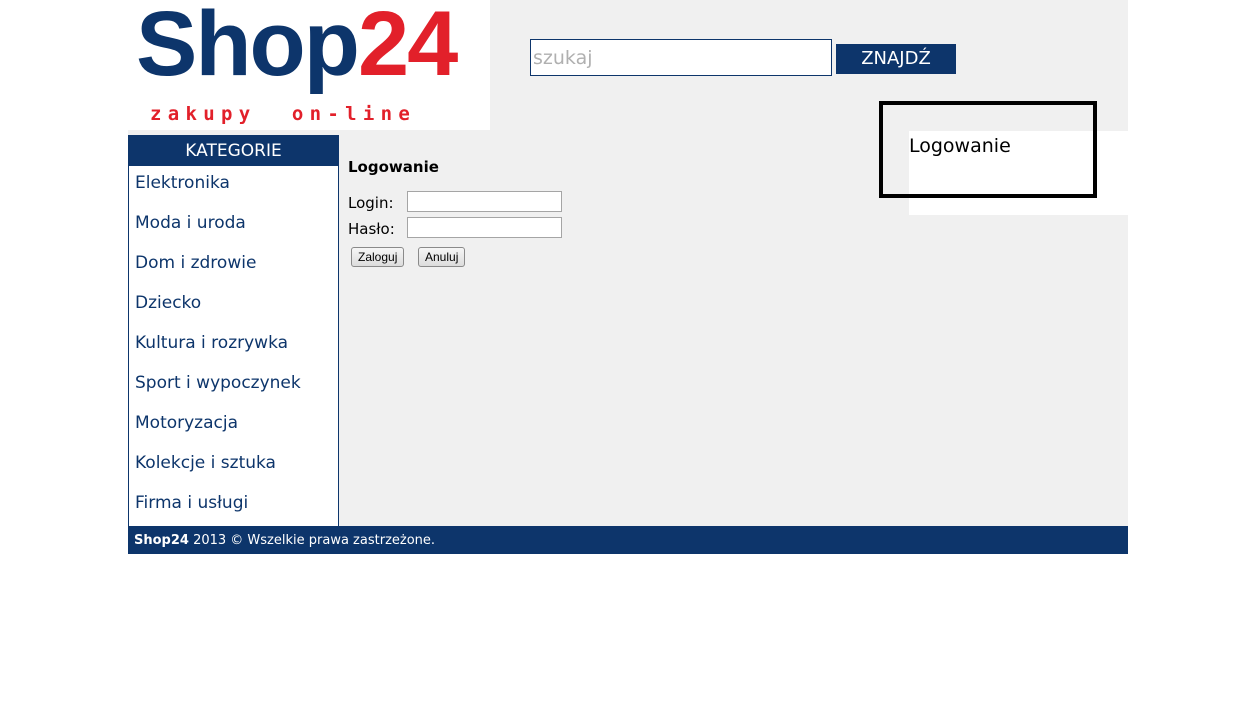 The height and width of the screenshot is (717, 1253). What do you see at coordinates (393, 167) in the screenshot?
I see `page-title: Logowanie` at bounding box center [393, 167].